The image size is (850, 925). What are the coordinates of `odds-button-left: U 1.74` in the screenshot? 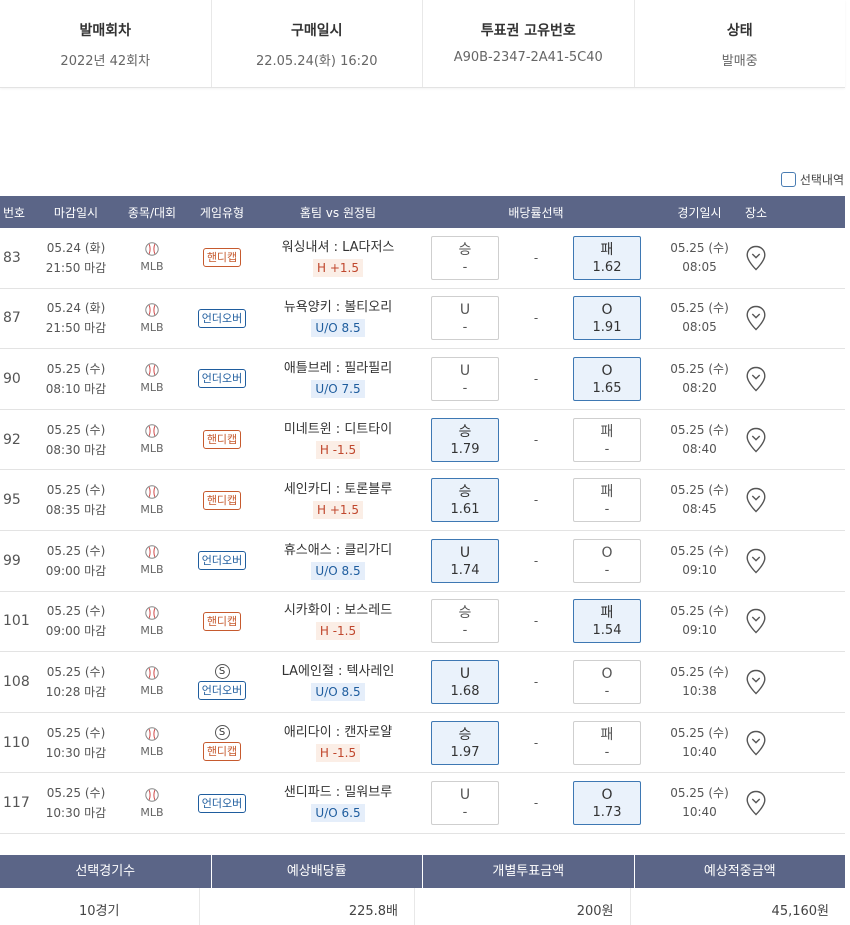 It's located at (465, 560).